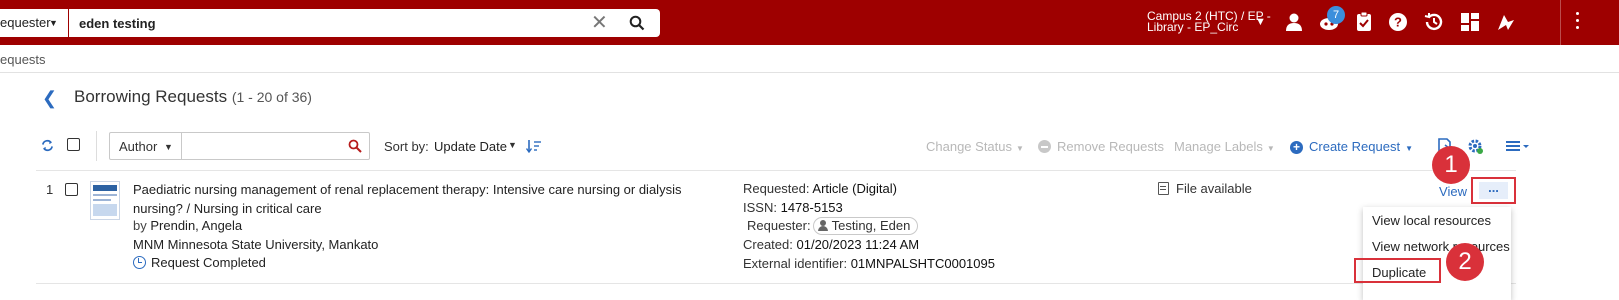 The image size is (1619, 300). What do you see at coordinates (406, 146) in the screenshot?
I see `sort-by-label: Sort by:` at bounding box center [406, 146].